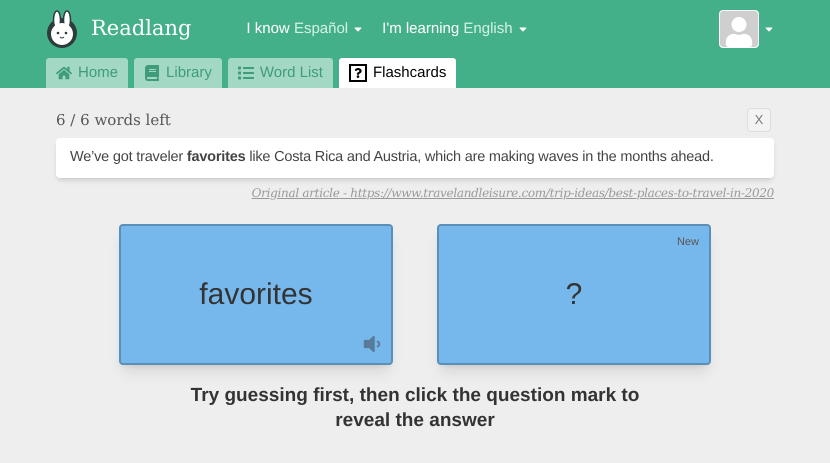 This screenshot has height=463, width=830. I want to click on sentence-card: We’ve got traveler favorites like Costa Rica and Austria, which are making waves in the months ahead., so click(415, 158).